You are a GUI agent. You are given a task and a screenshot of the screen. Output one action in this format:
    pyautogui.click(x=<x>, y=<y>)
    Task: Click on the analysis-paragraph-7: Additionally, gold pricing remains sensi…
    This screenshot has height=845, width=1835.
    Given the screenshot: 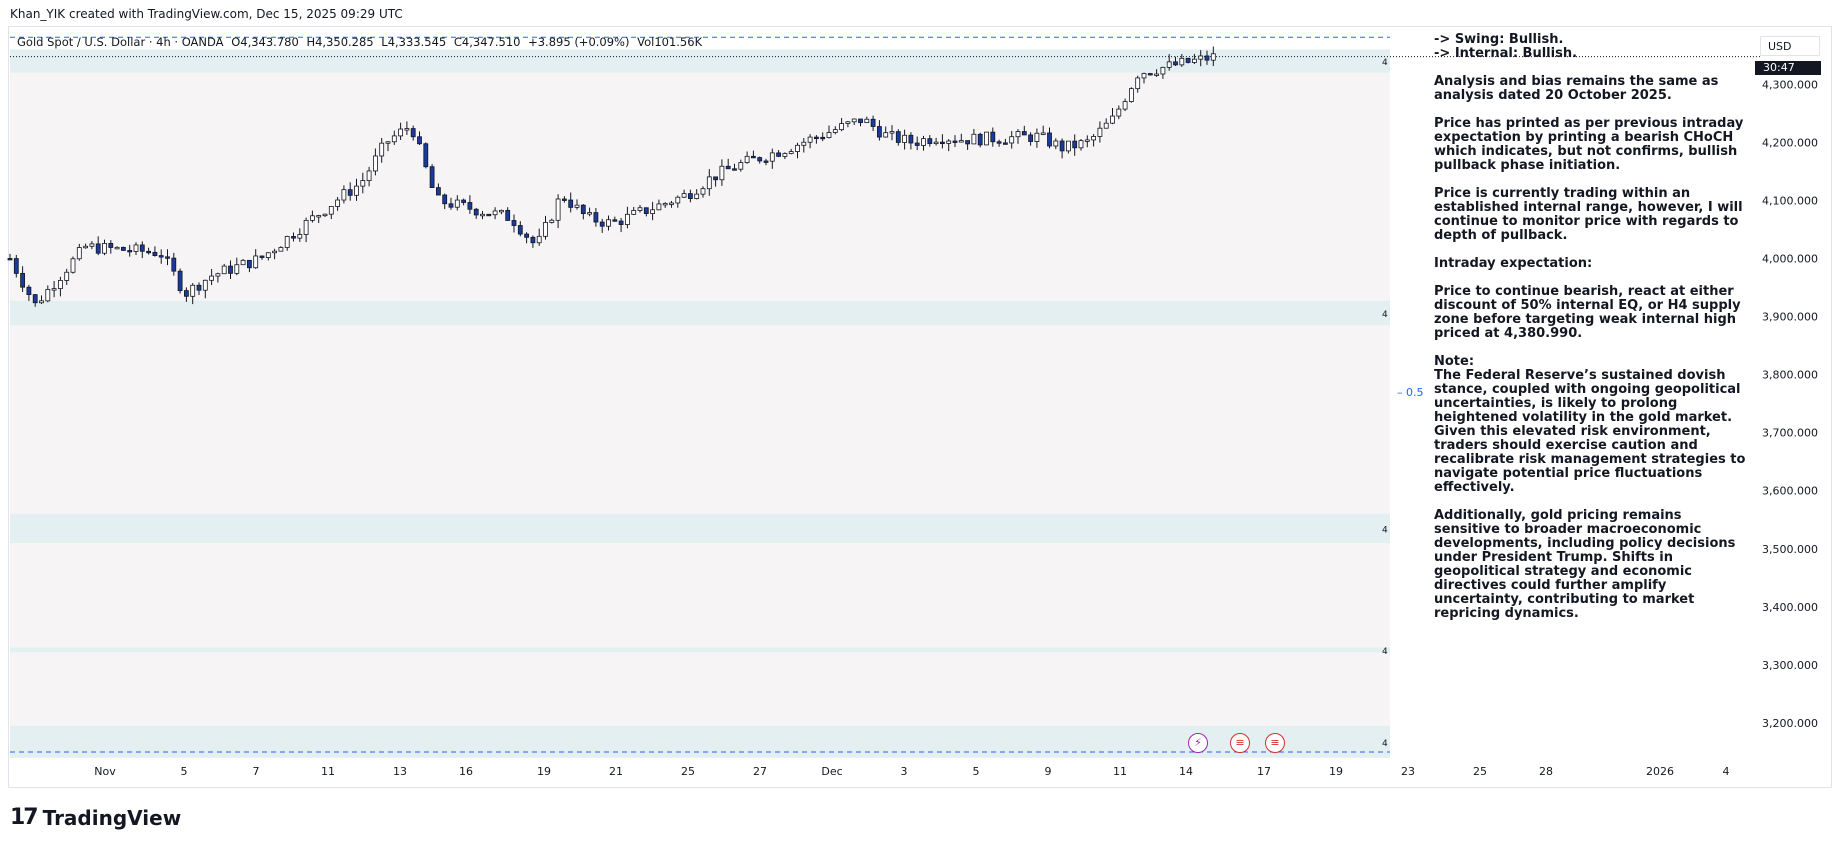 What is the action you would take?
    pyautogui.click(x=1585, y=564)
    